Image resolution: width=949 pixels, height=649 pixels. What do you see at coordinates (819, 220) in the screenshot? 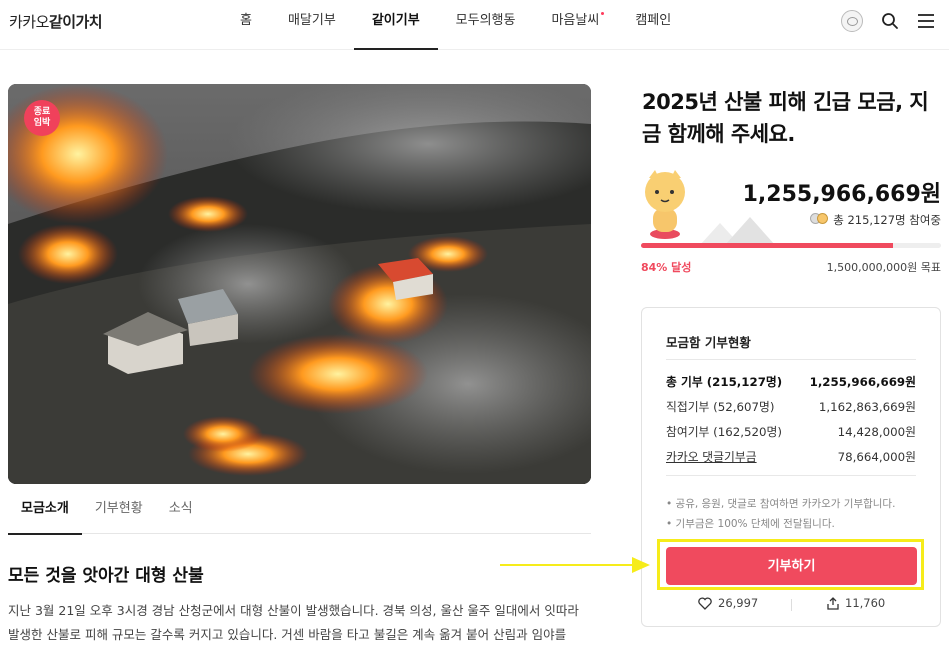
I see `participant-avatars` at bounding box center [819, 220].